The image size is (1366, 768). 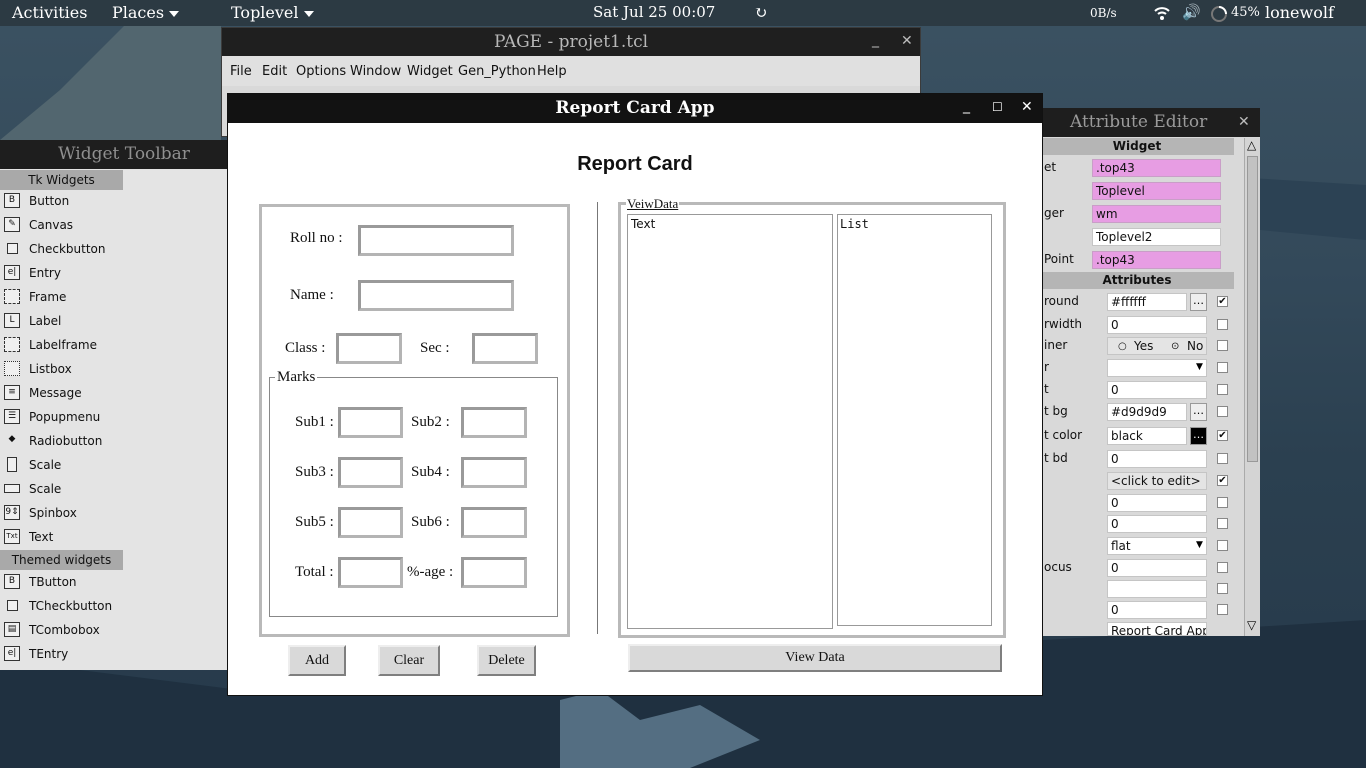 What do you see at coordinates (146, 12) in the screenshot?
I see `places-menu: Places` at bounding box center [146, 12].